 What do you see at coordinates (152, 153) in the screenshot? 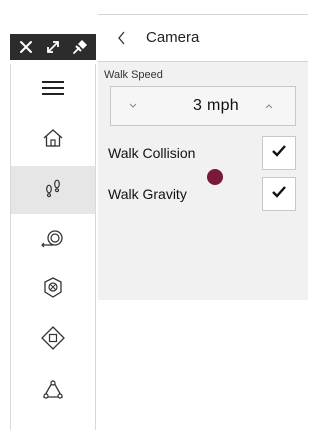
I see `walk-collision-label: Walk Collision` at bounding box center [152, 153].